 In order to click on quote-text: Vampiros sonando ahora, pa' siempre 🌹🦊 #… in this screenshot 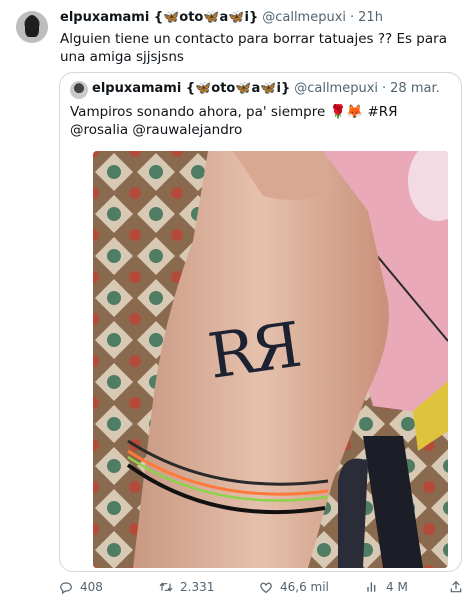, I will do `click(234, 121)`.